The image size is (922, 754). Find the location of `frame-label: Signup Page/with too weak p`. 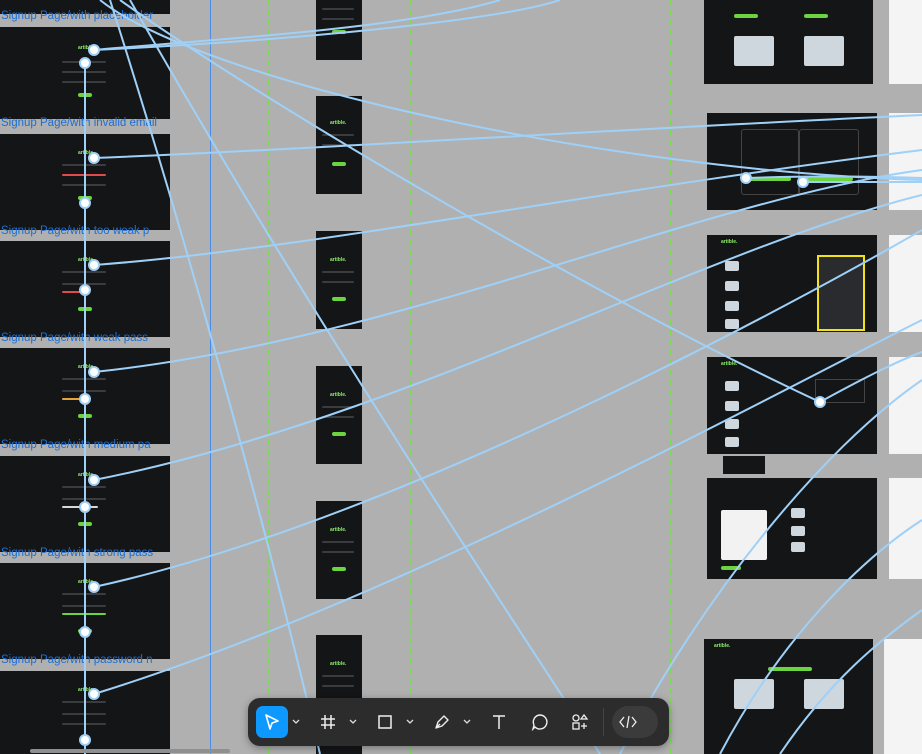

frame-label: Signup Page/with too weak p is located at coordinates (85, 231).